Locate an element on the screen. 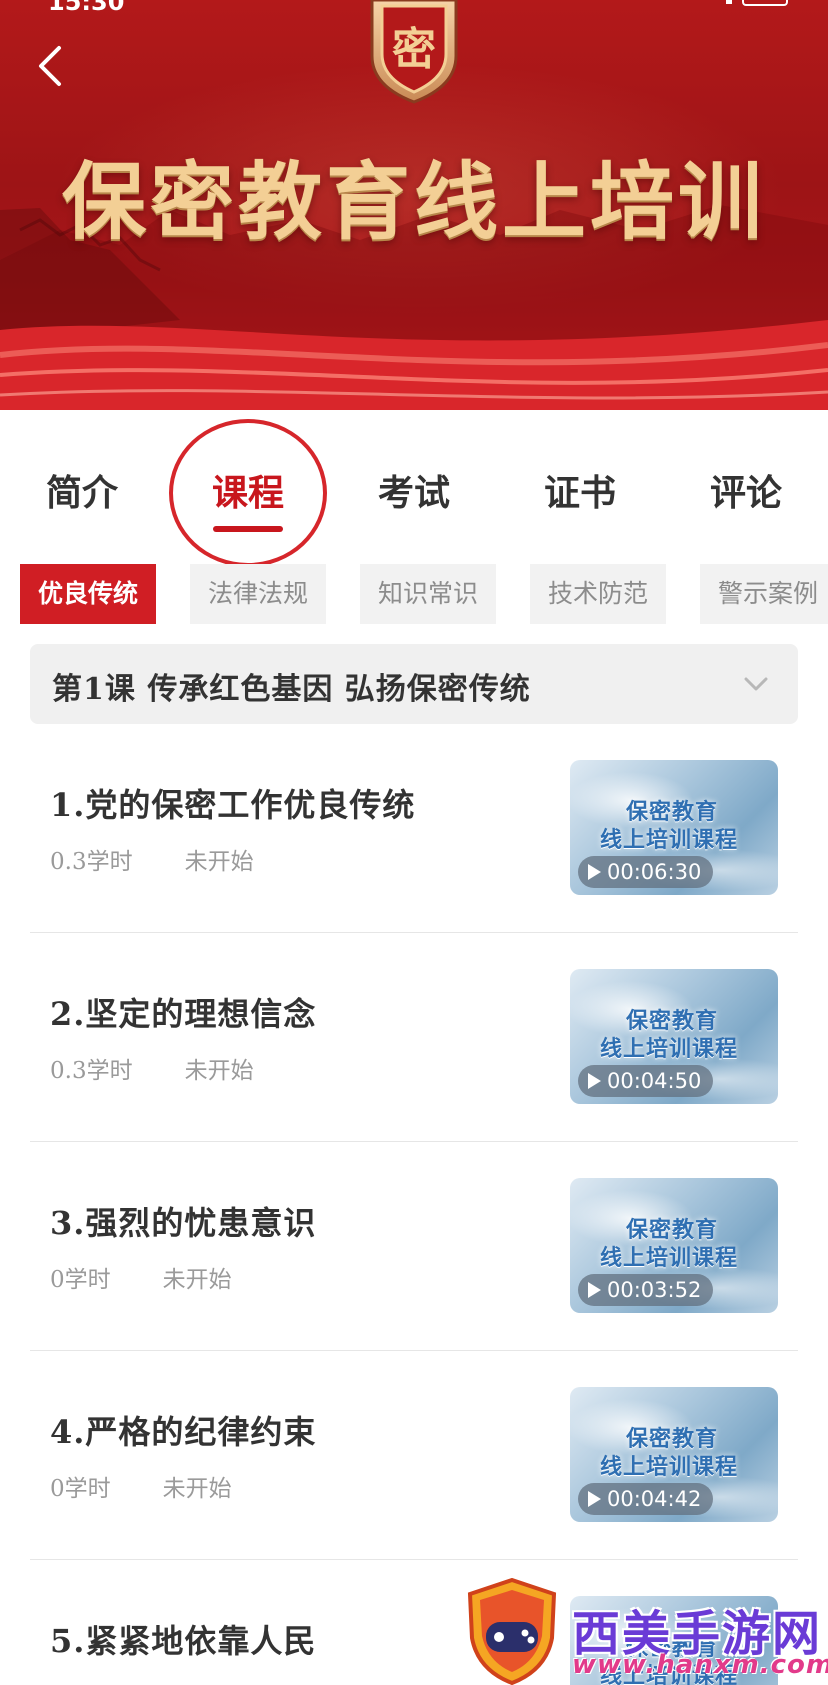  tab-intro: 简介 is located at coordinates (82, 490).